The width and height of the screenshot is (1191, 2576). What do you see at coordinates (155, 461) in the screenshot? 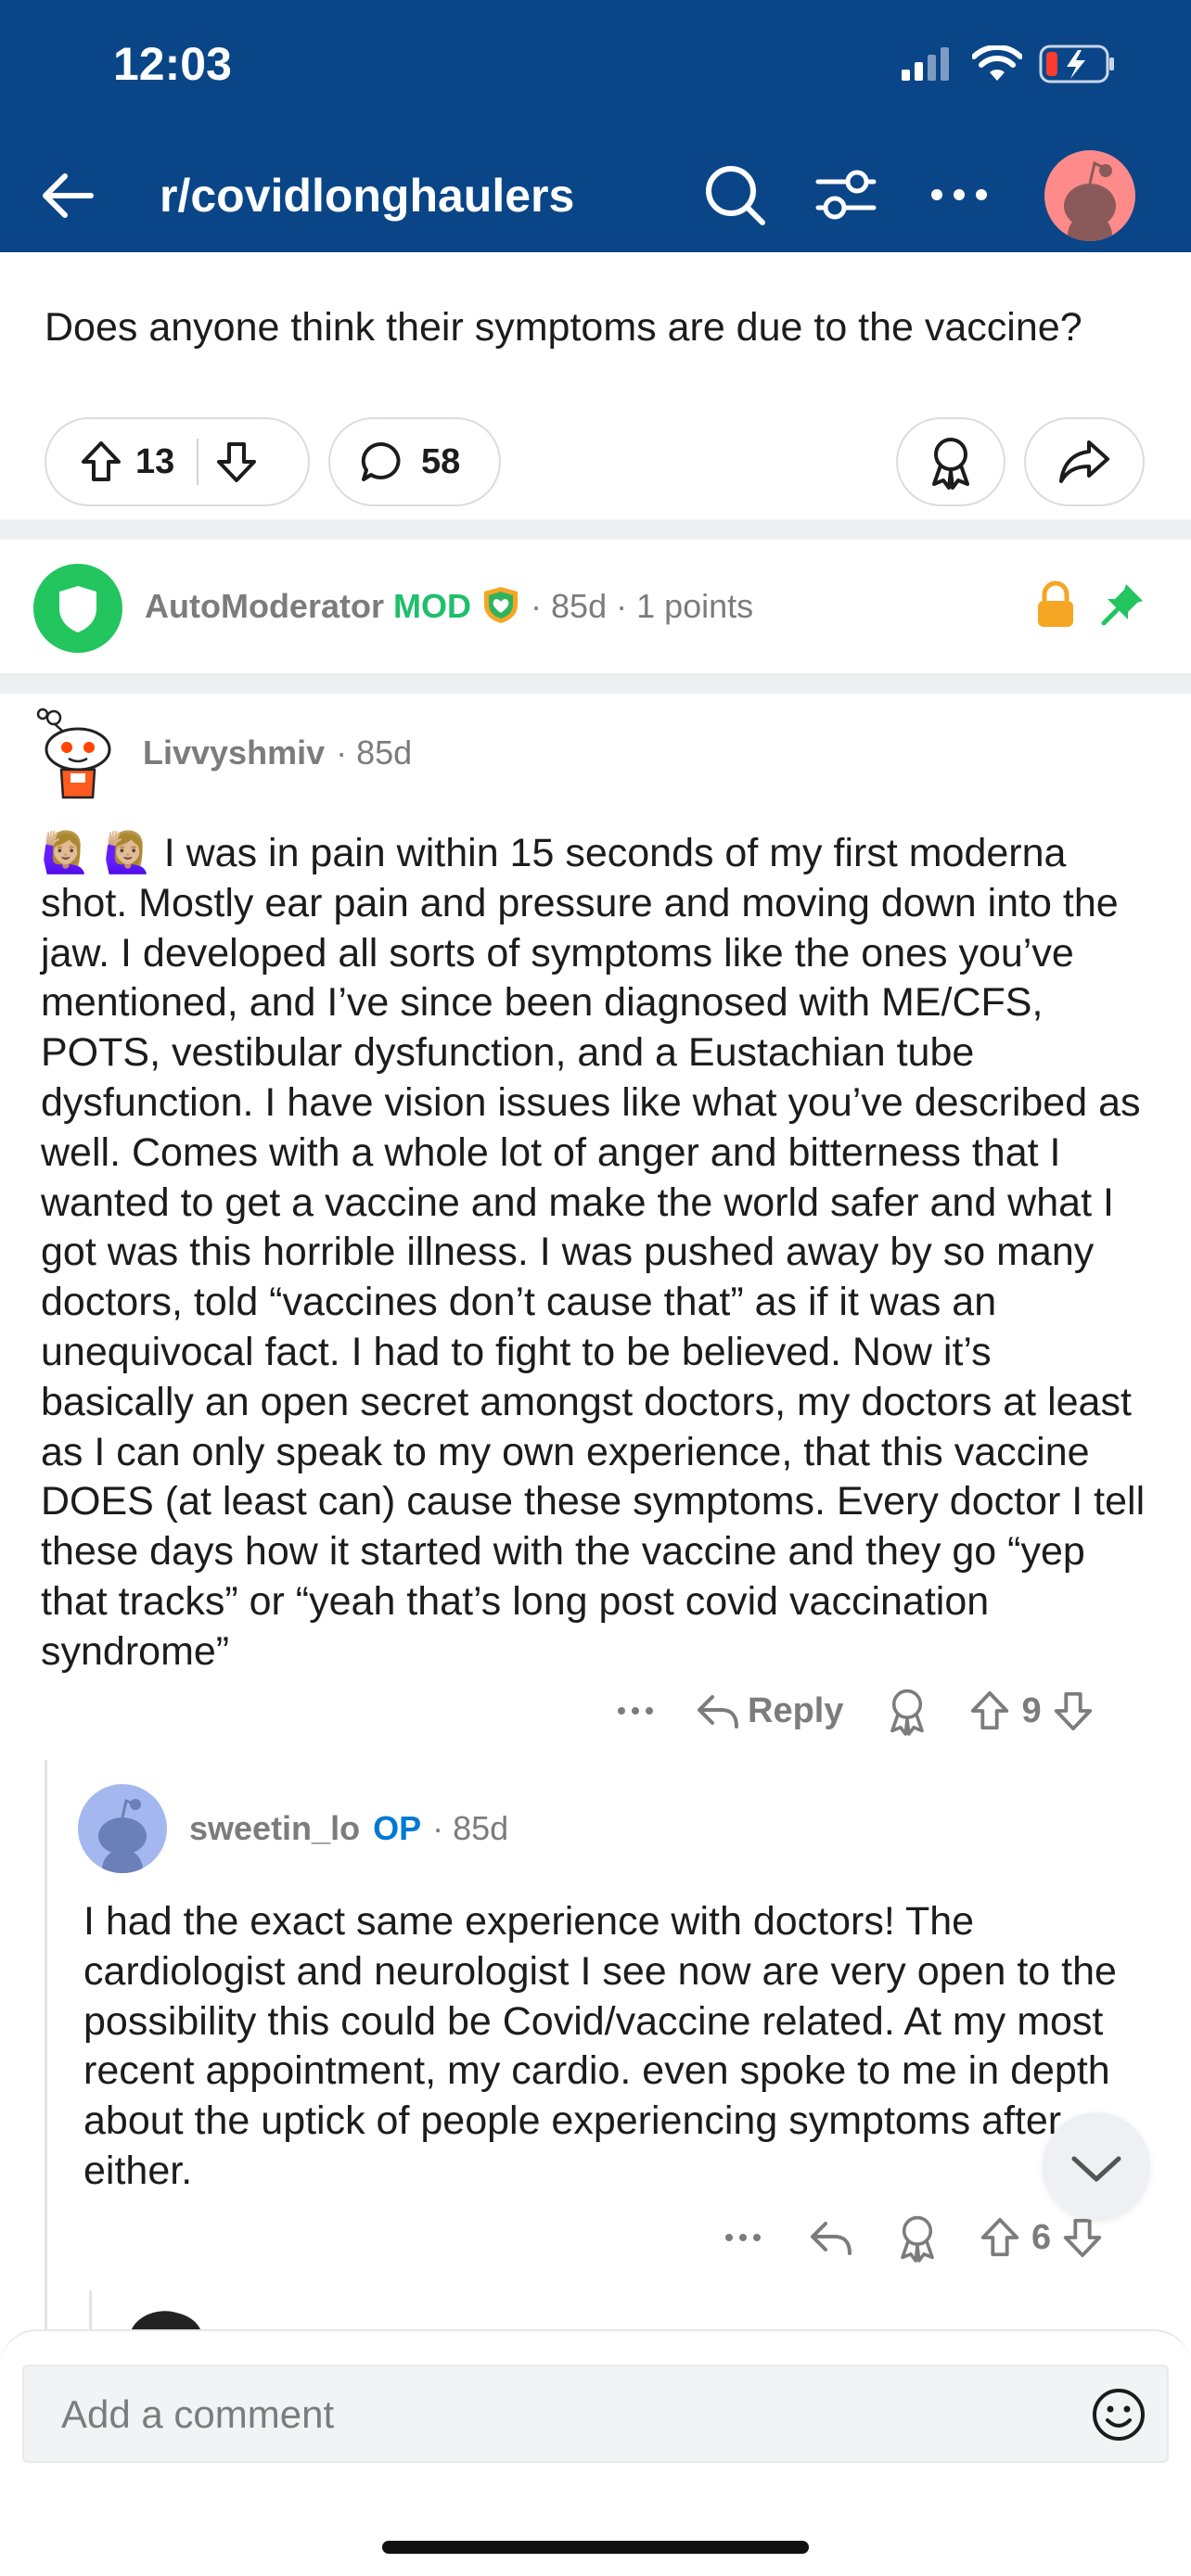
I see `post-upvote-count: 13` at bounding box center [155, 461].